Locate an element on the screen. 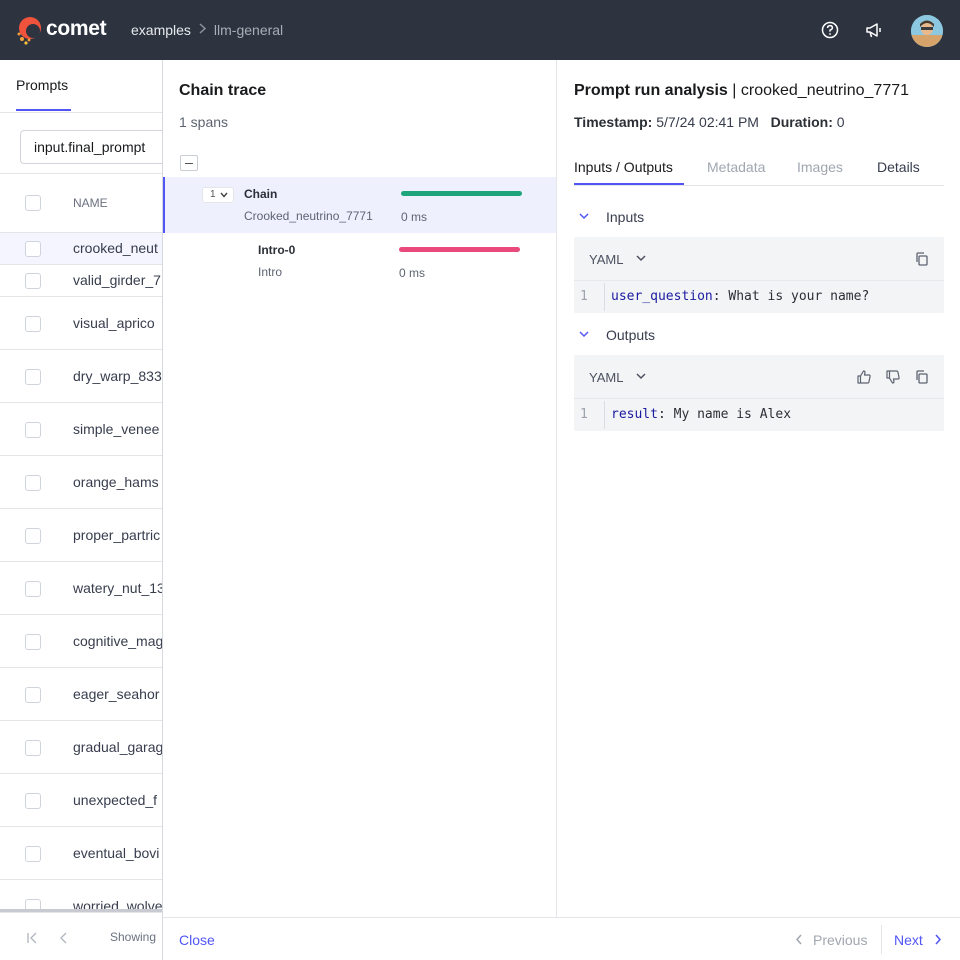  span-row-intro: Intro-0 Intro 0 ms is located at coordinates (359, 261).